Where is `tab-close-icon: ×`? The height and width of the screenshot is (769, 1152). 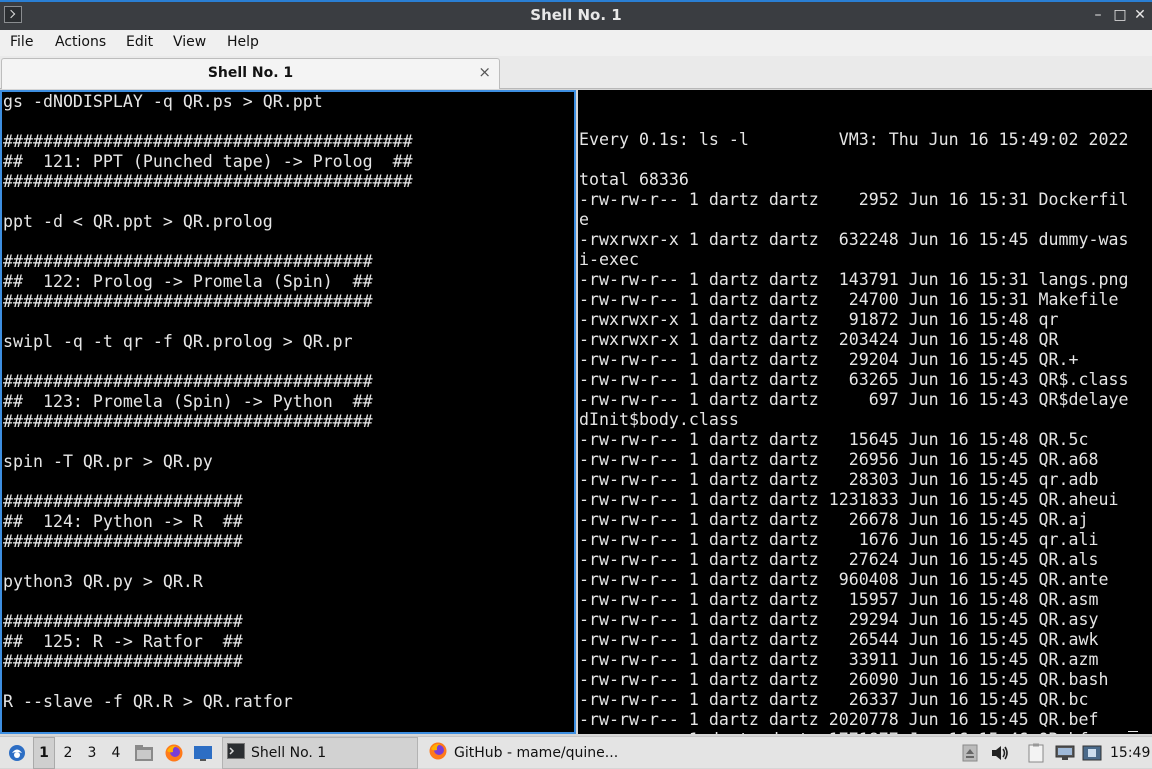 tab-close-icon: × is located at coordinates (484, 72).